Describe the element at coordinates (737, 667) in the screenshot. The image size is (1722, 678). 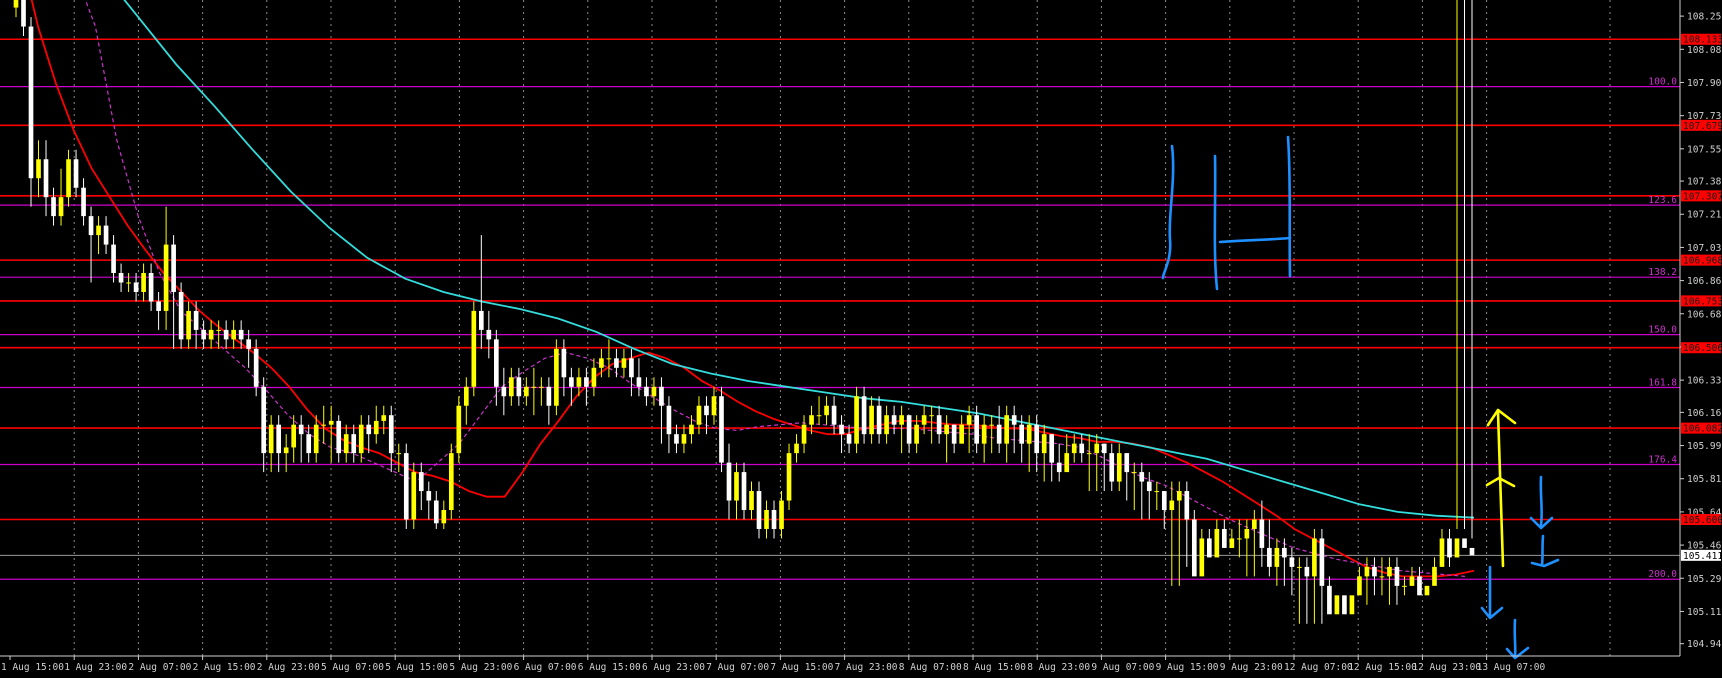
I see `x-tick-label: 7 Aug 07:00` at that location.